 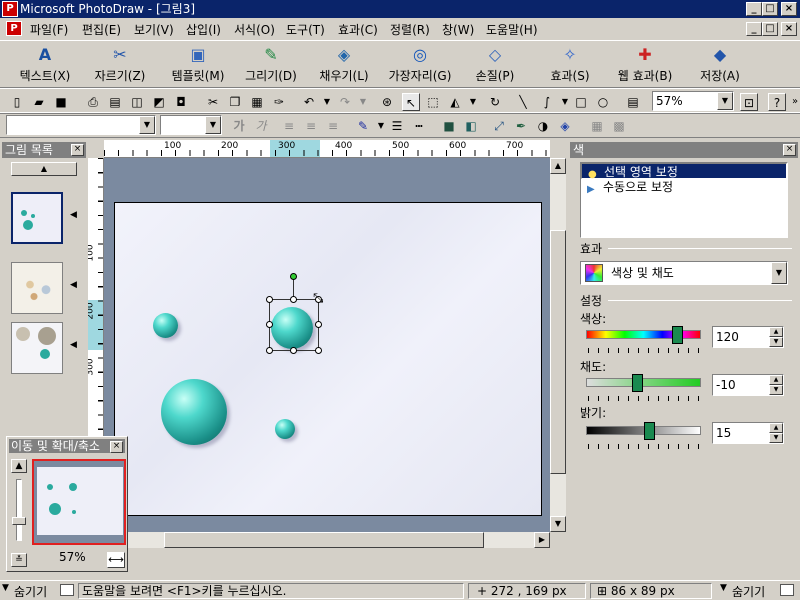 I want to click on resize-handle-w, so click(x=269, y=324).